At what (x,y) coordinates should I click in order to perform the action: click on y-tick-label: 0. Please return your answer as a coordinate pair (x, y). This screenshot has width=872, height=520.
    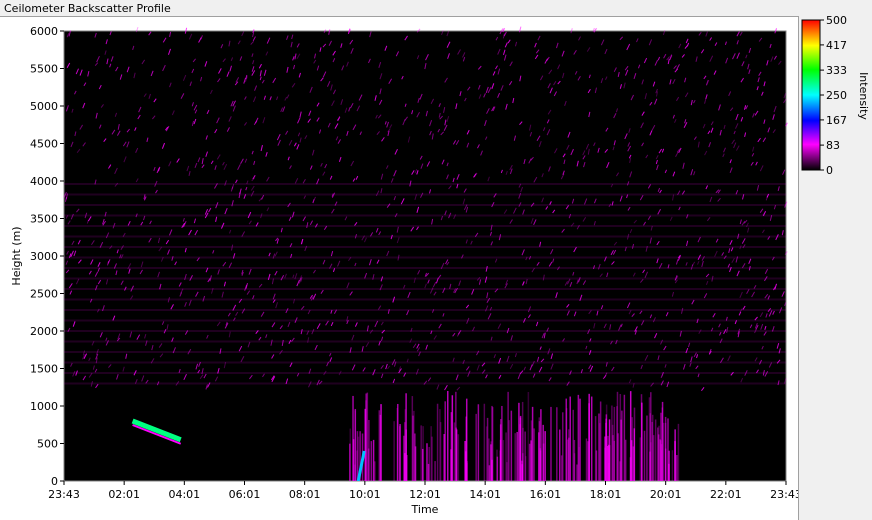
    Looking at the image, I should click on (54, 481).